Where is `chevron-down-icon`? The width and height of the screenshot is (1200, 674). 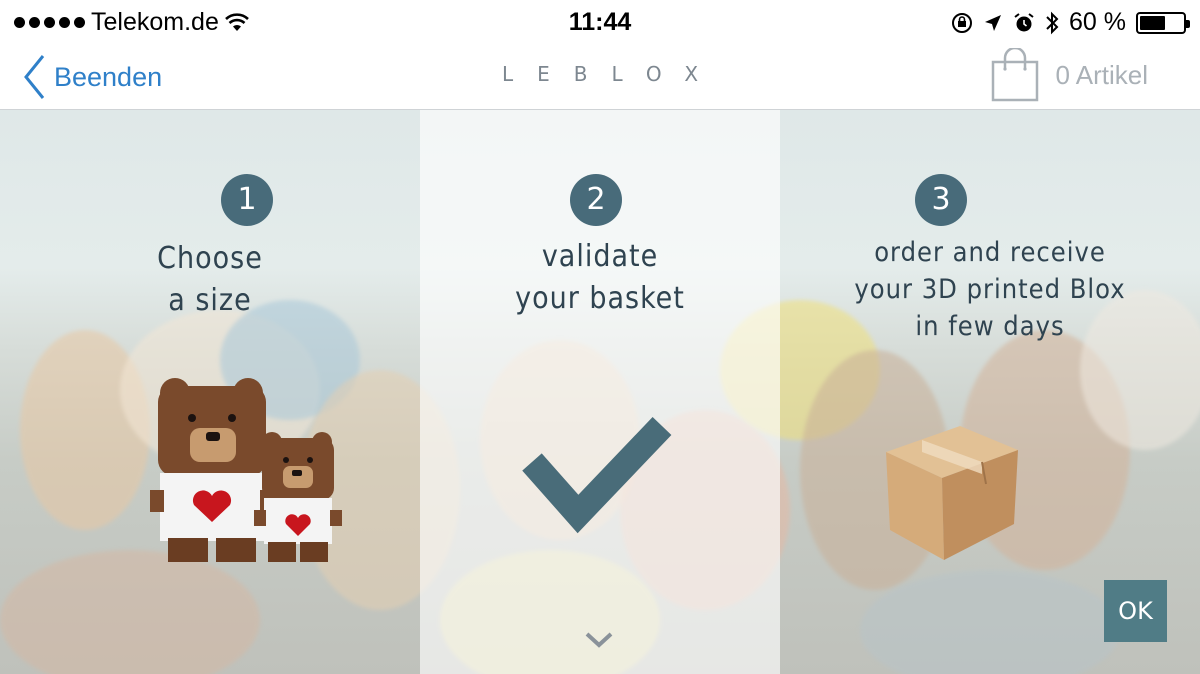
chevron-down-icon is located at coordinates (599, 640).